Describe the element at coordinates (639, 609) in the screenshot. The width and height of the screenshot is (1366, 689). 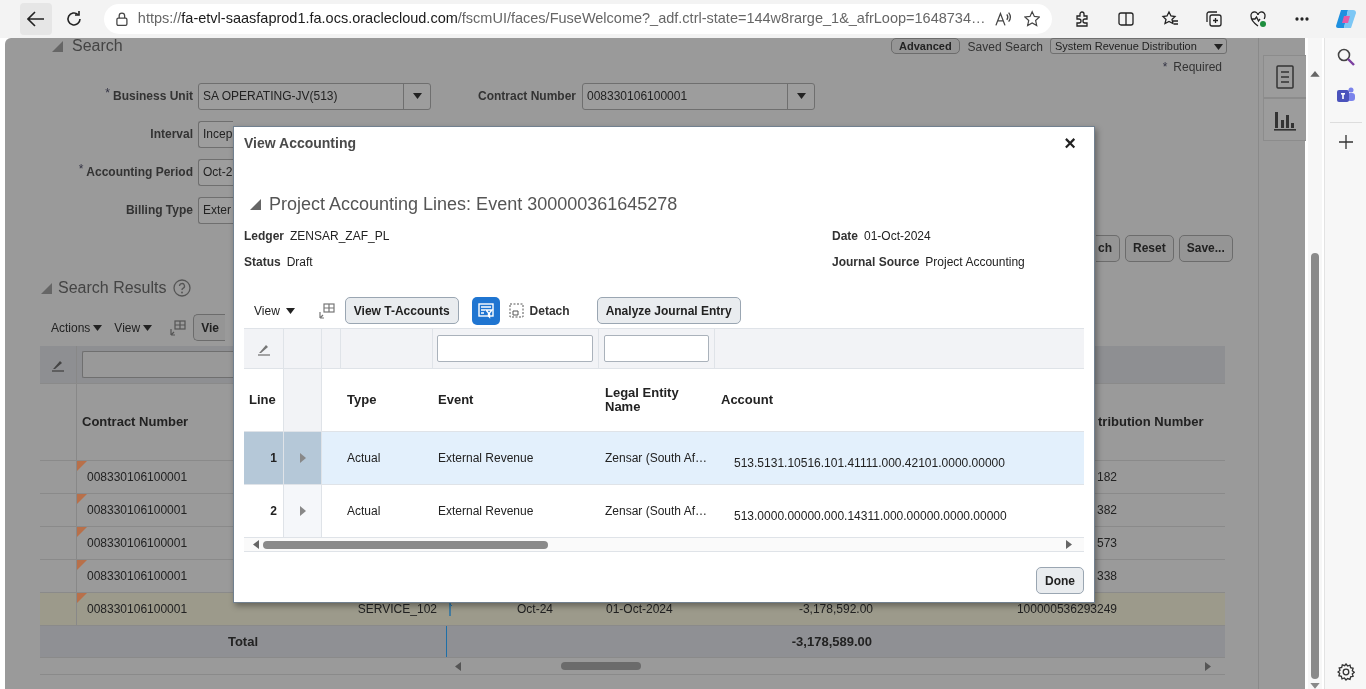
I see `table-cell-text: 01-Oct-2024` at that location.